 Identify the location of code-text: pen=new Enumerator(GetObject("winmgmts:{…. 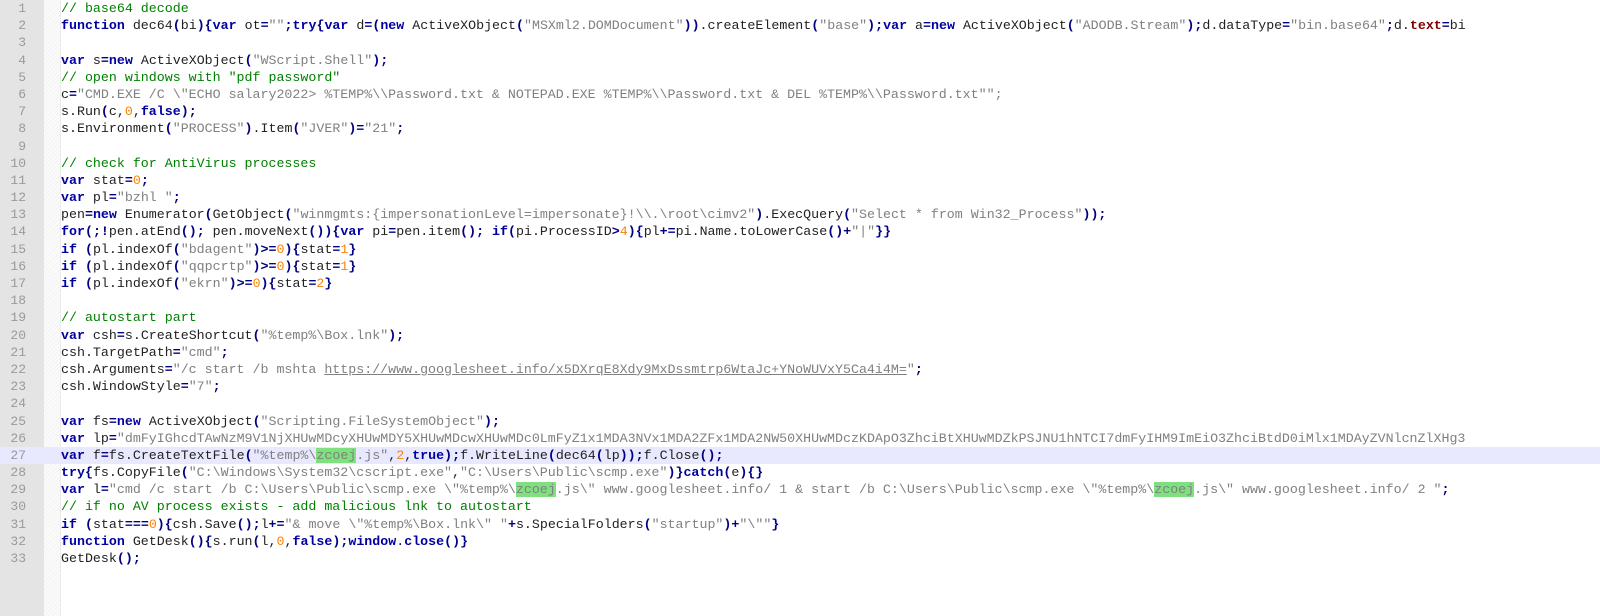
(583, 214).